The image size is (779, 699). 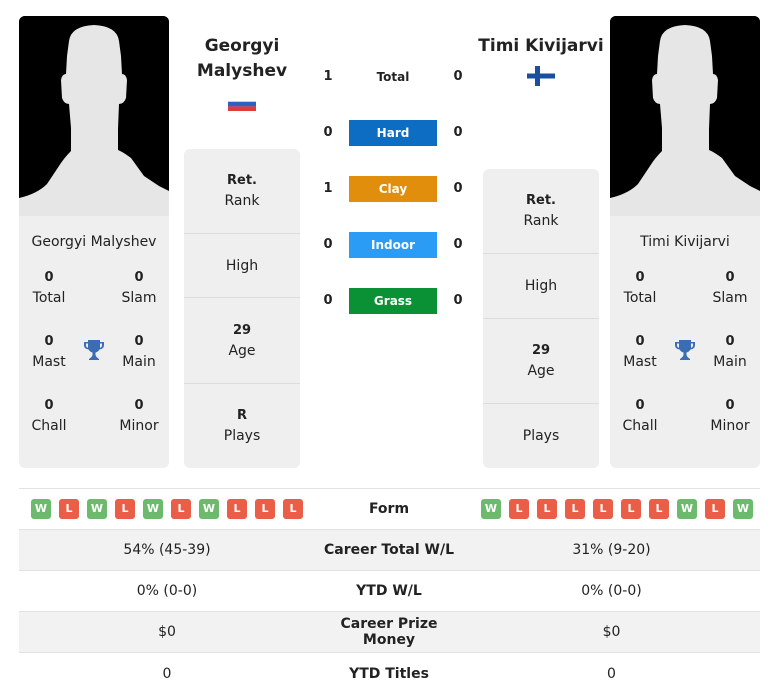 I want to click on ytd-titles-row: 0 YTD Titles 0, so click(x=389, y=673).